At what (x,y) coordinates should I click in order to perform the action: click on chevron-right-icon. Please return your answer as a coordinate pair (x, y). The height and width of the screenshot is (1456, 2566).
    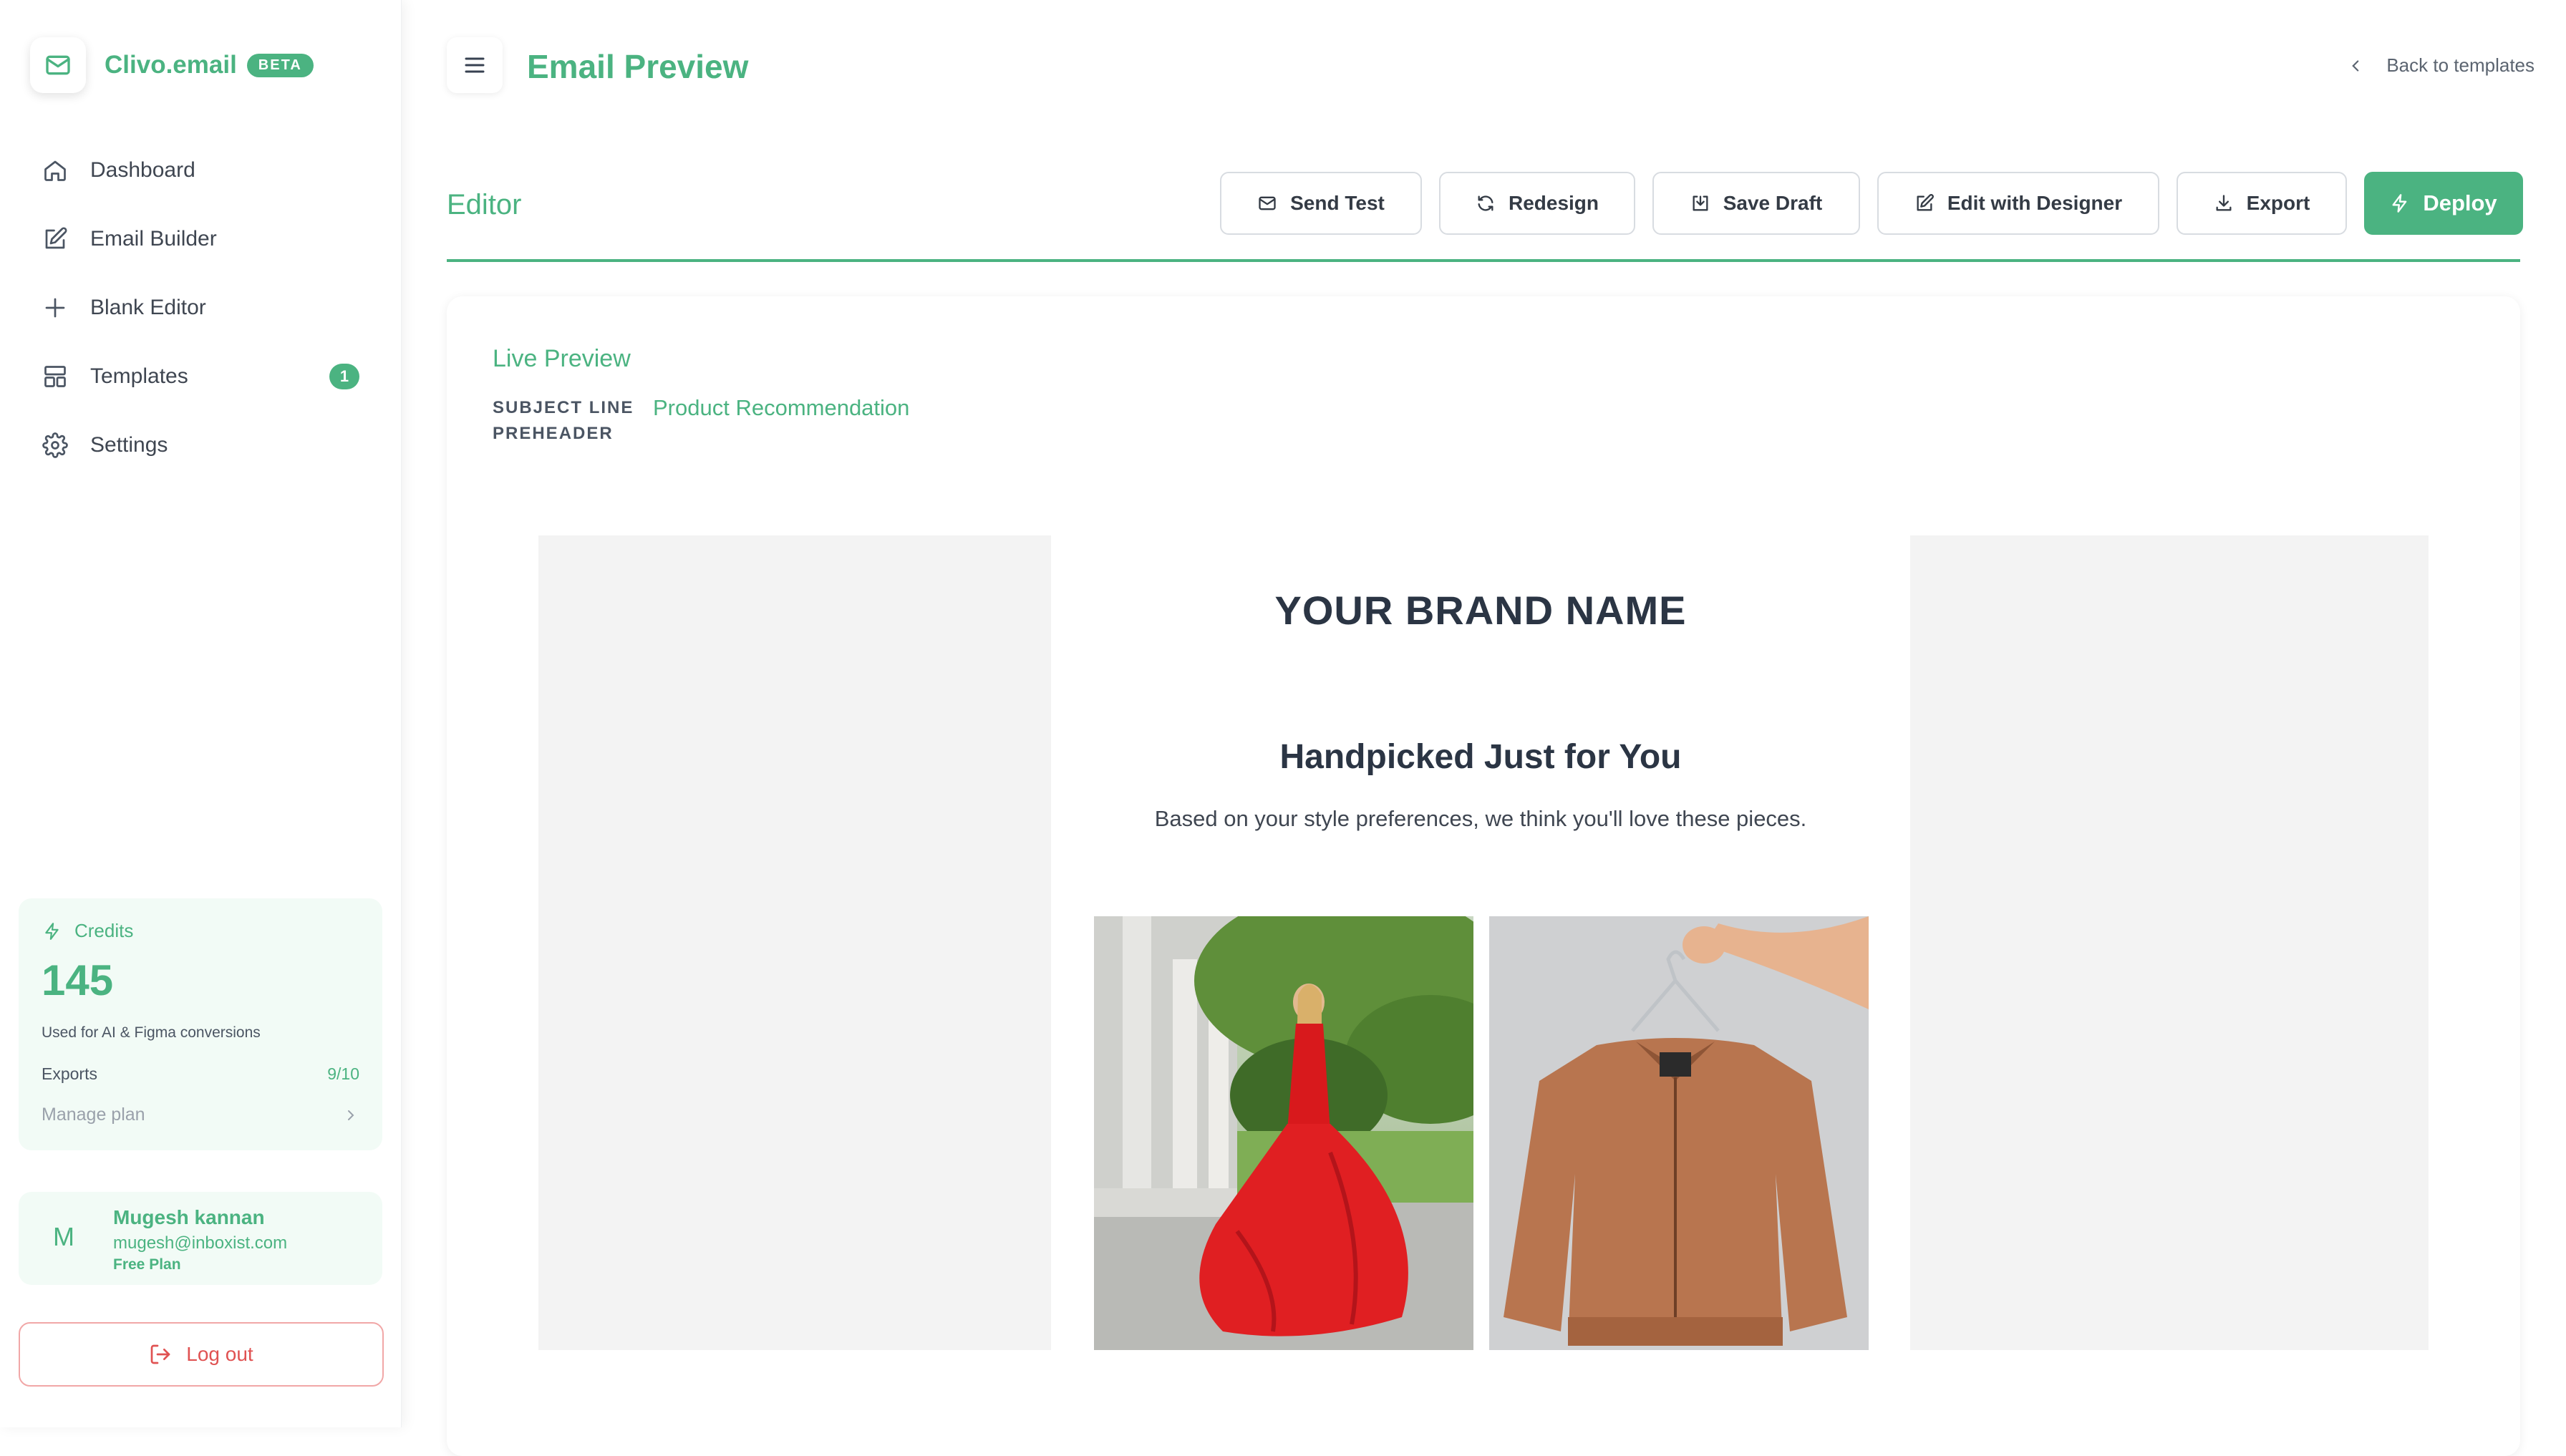
    Looking at the image, I should click on (351, 1115).